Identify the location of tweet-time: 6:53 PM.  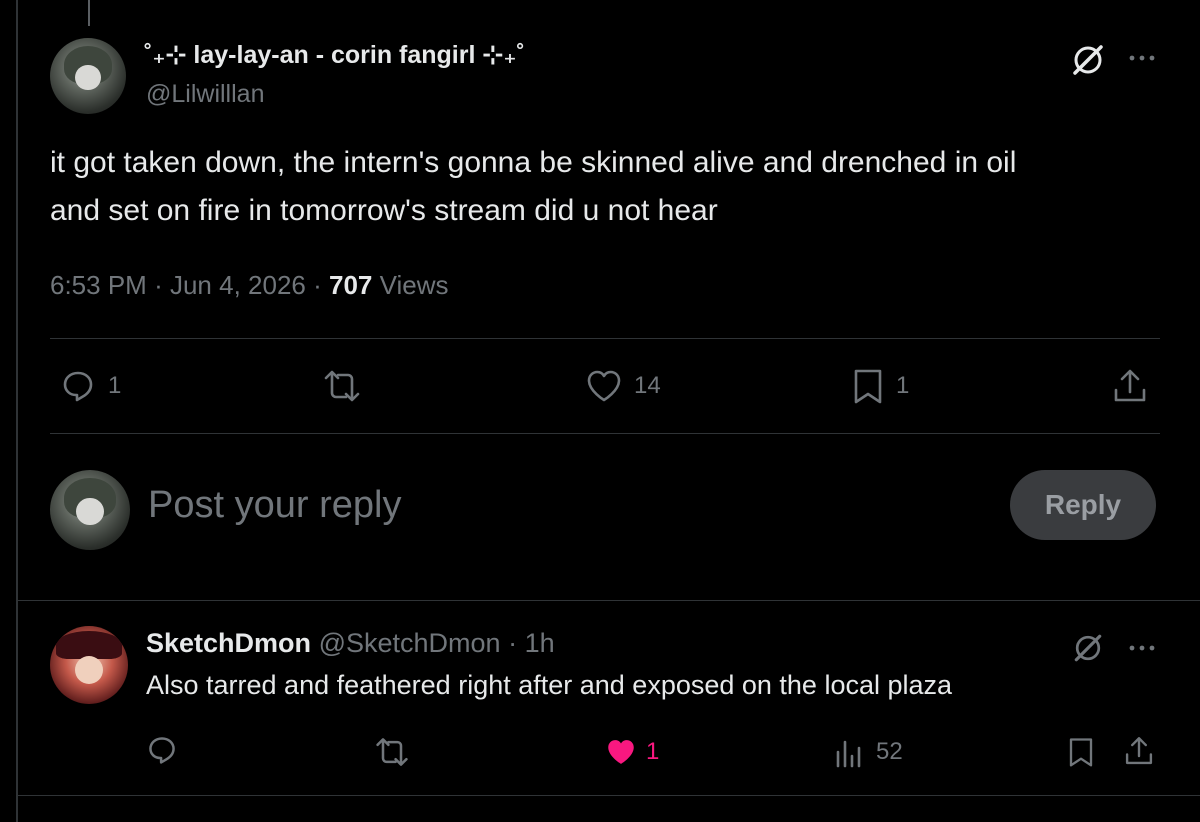
(98, 285).